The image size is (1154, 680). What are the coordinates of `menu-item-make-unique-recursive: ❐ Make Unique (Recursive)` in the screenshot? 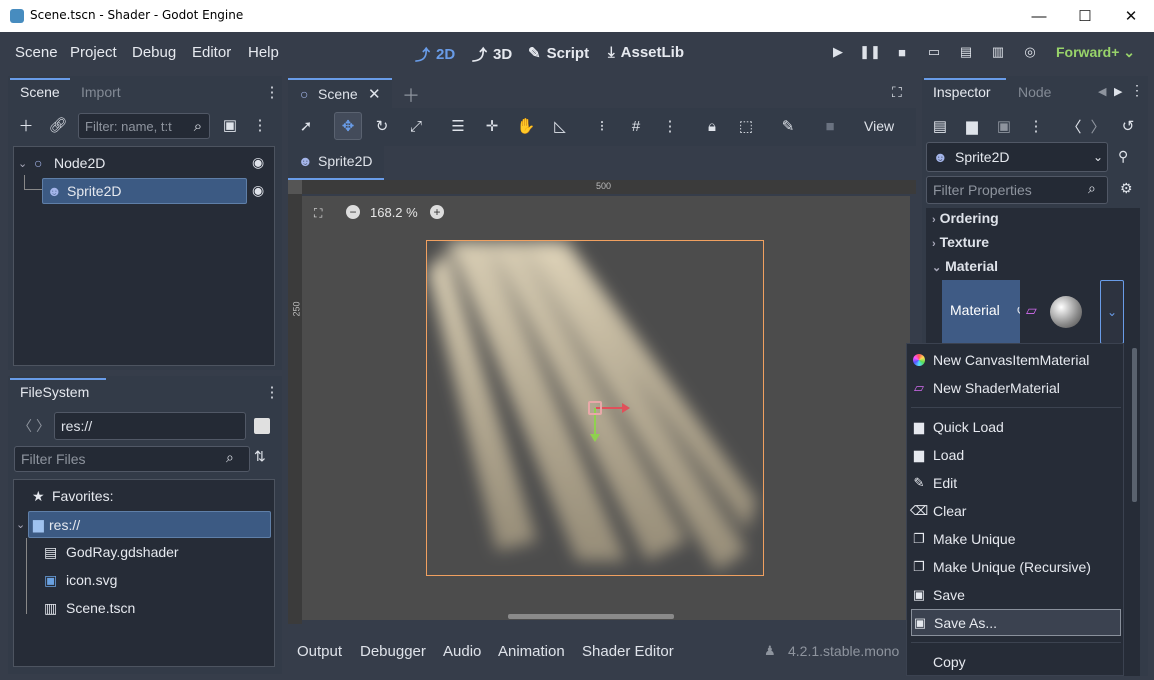 It's located at (1016, 566).